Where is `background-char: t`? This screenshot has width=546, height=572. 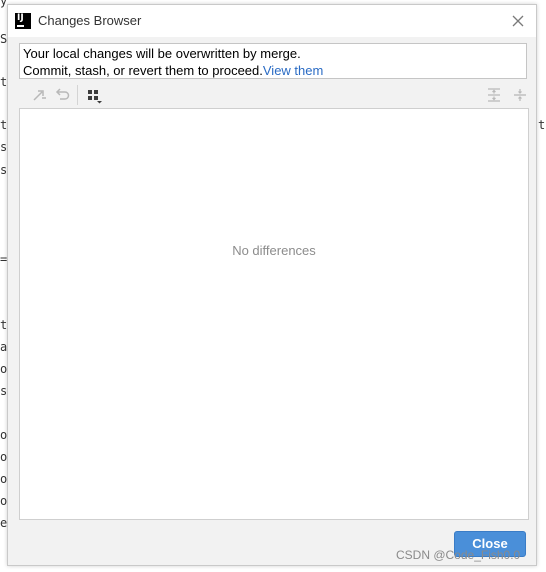
background-char: t is located at coordinates (542, 125).